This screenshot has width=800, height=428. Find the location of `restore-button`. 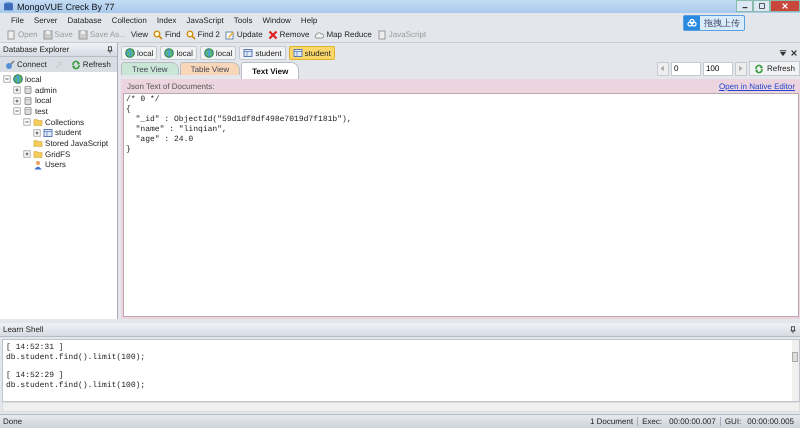

restore-button is located at coordinates (761, 6).